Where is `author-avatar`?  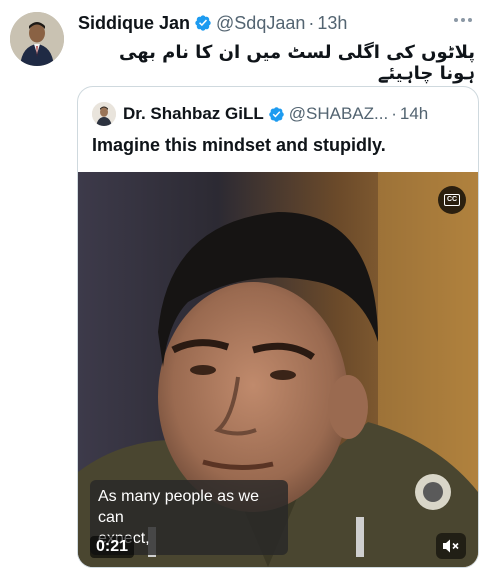 author-avatar is located at coordinates (37, 39).